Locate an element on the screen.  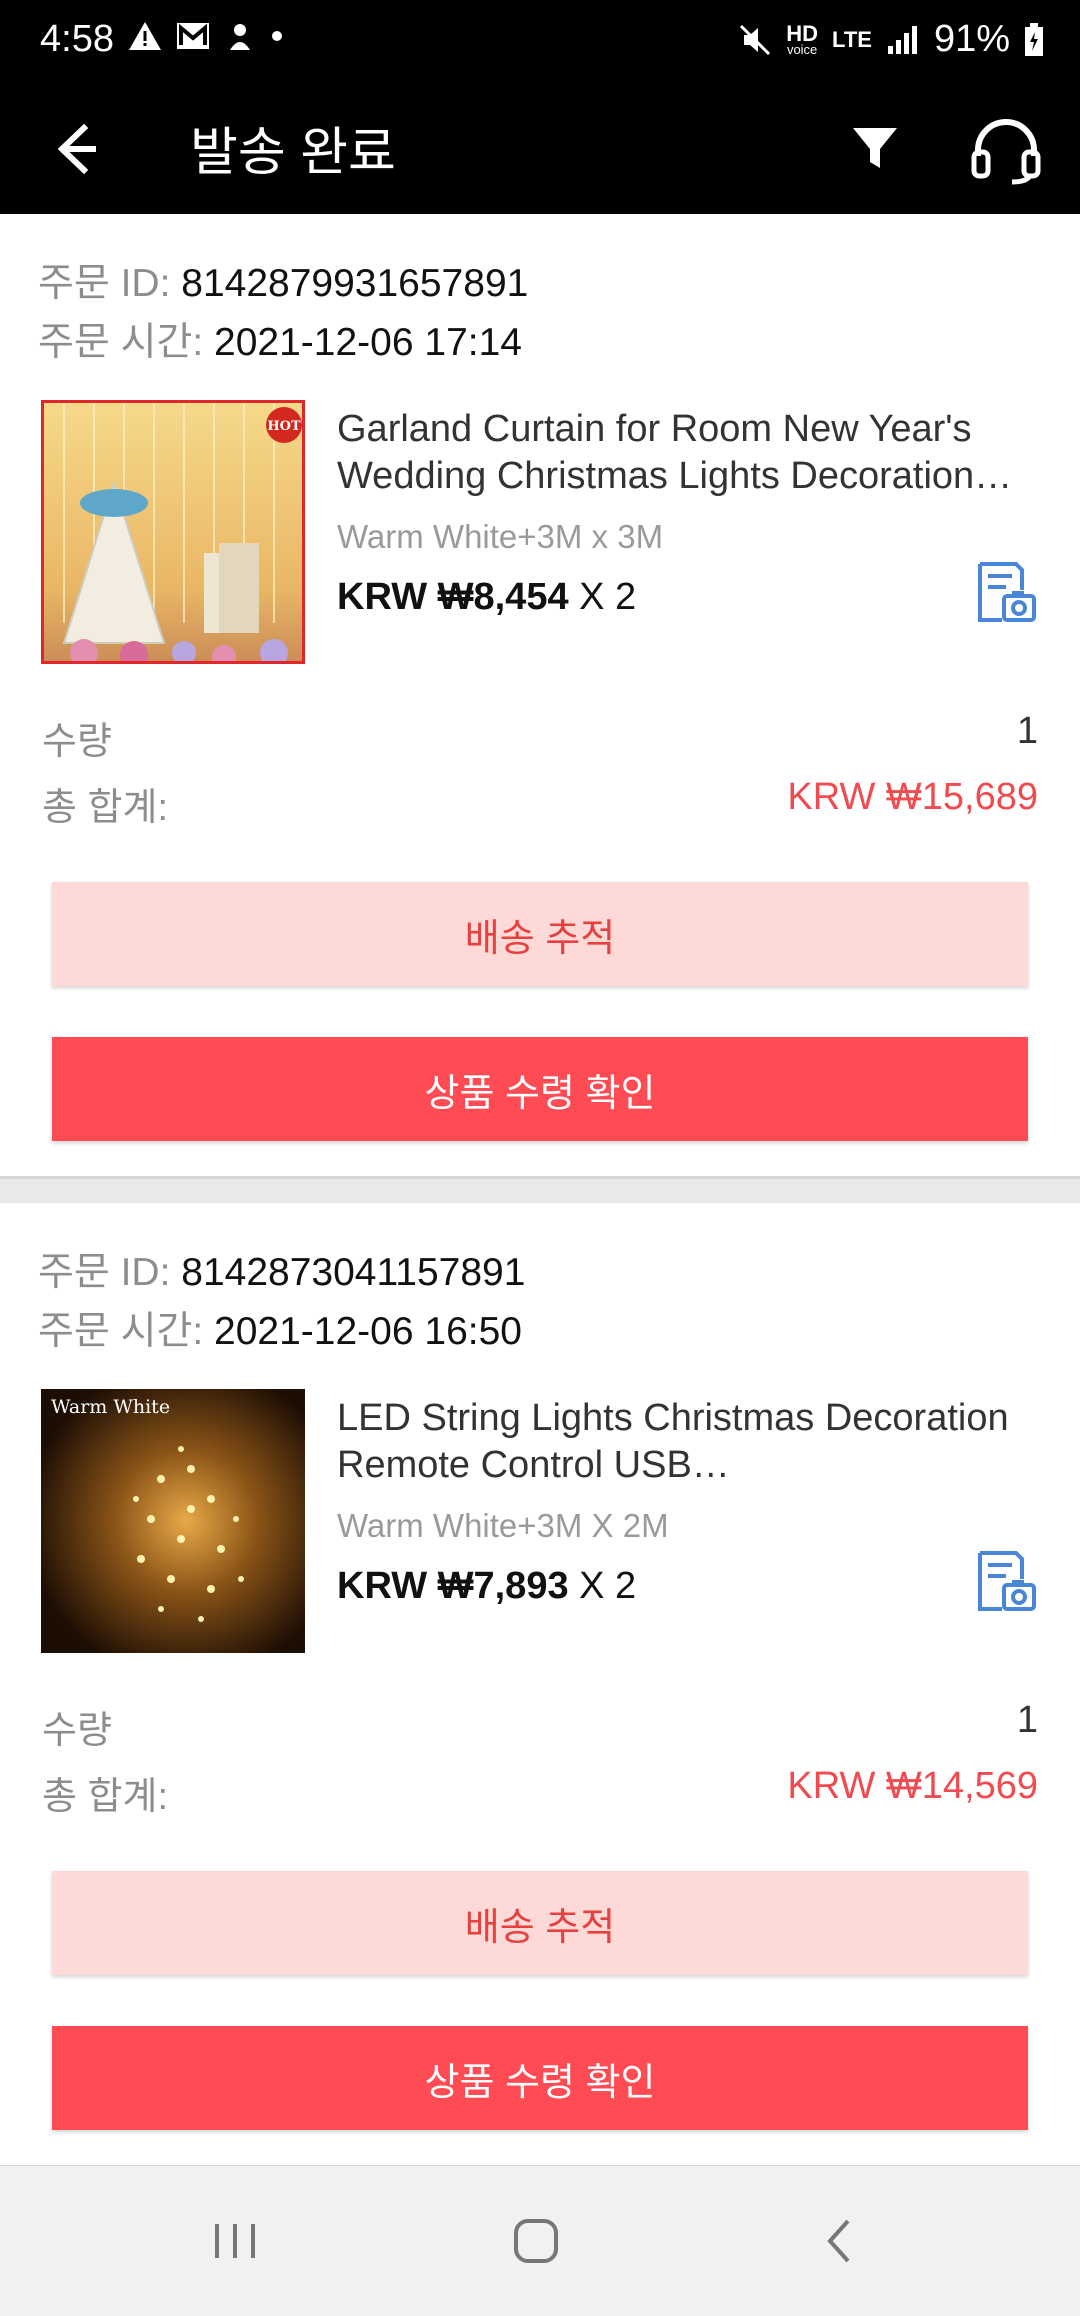
hd-voice-indicator: HD voice is located at coordinates (802, 38).